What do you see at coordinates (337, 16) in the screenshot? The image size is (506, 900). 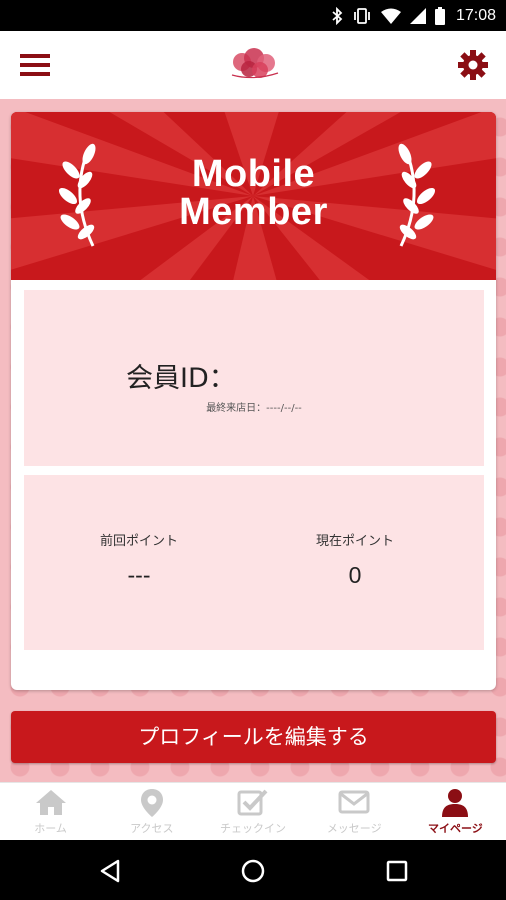 I see `bluetooth-icon` at bounding box center [337, 16].